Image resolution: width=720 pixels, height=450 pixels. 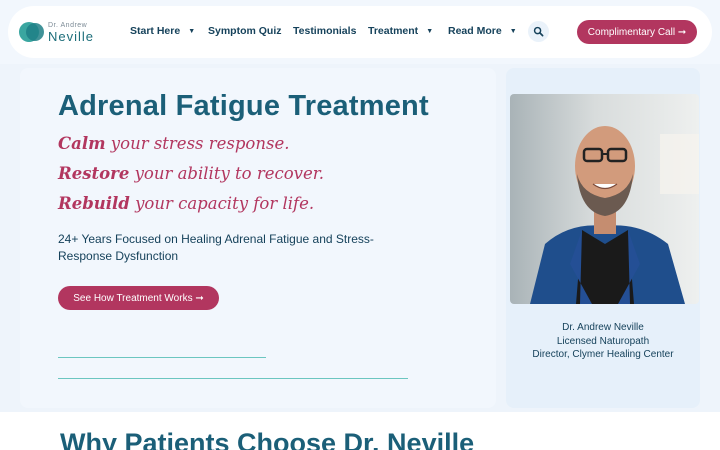 I want to click on tagline-rest: your capacity for life., so click(x=222, y=203).